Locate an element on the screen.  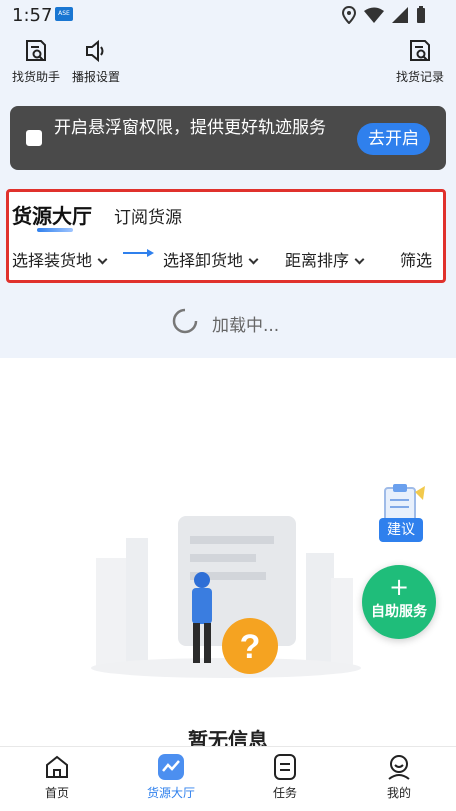
nav-home: 首页 is located at coordinates (57, 777).